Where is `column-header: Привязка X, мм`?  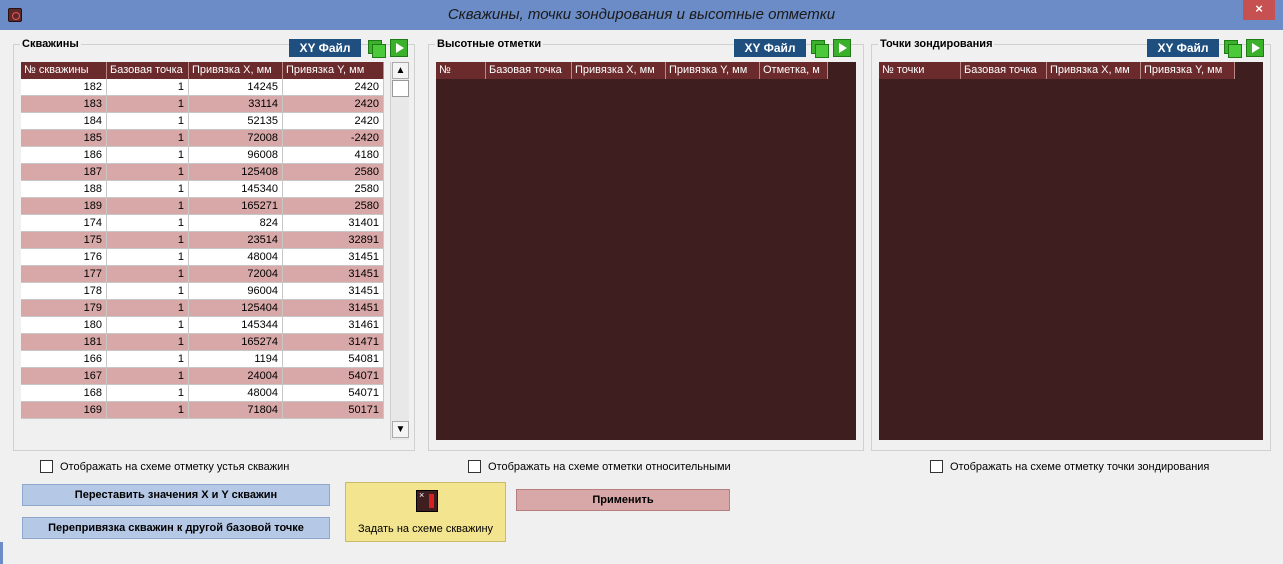
column-header: Привязка X, мм is located at coordinates (619, 70).